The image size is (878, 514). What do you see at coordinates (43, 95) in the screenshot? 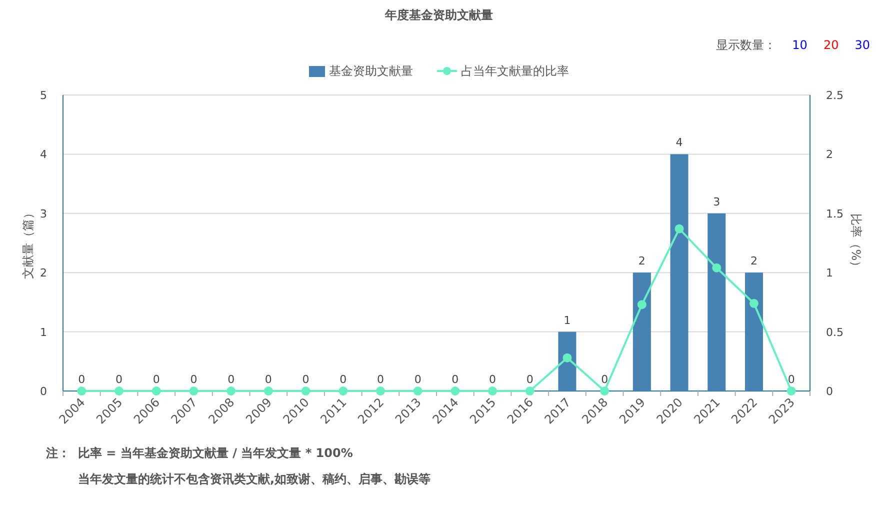
I see `tick-label: 5` at bounding box center [43, 95].